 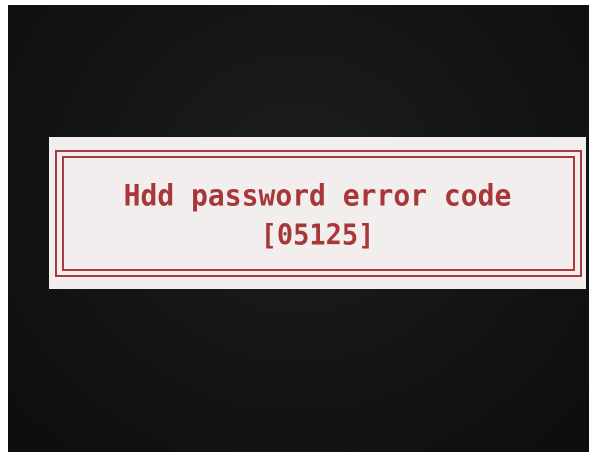 What do you see at coordinates (317, 235) in the screenshot?
I see `error-code: [05125]` at bounding box center [317, 235].